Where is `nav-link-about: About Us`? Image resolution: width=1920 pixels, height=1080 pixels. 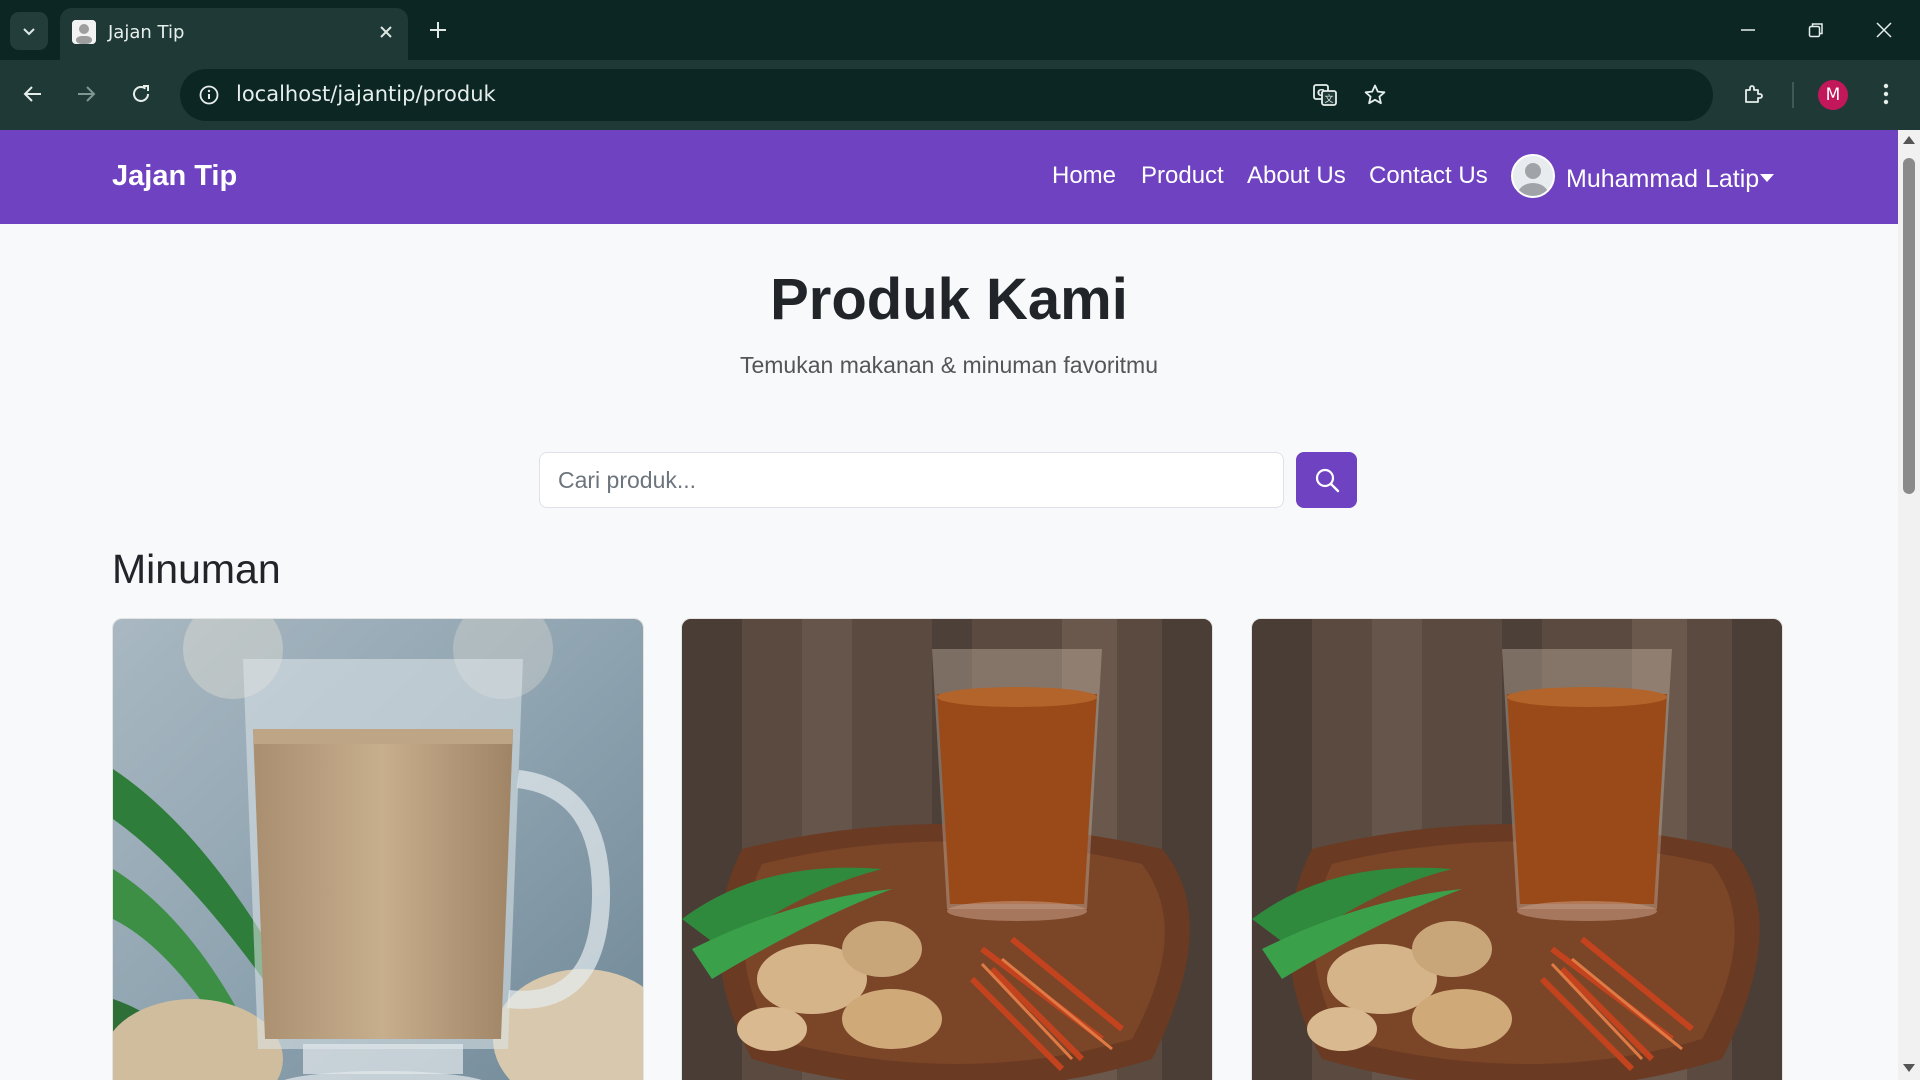
nav-link-about: About Us is located at coordinates (1296, 176).